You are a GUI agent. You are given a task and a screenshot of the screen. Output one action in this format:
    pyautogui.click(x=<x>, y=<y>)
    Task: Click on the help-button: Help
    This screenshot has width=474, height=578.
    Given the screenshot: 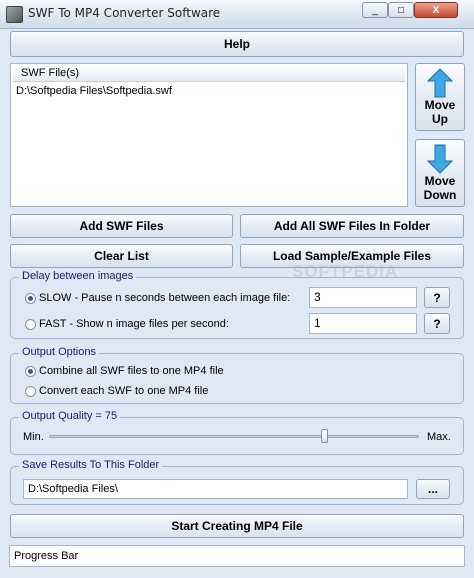 What is the action you would take?
    pyautogui.click(x=237, y=44)
    